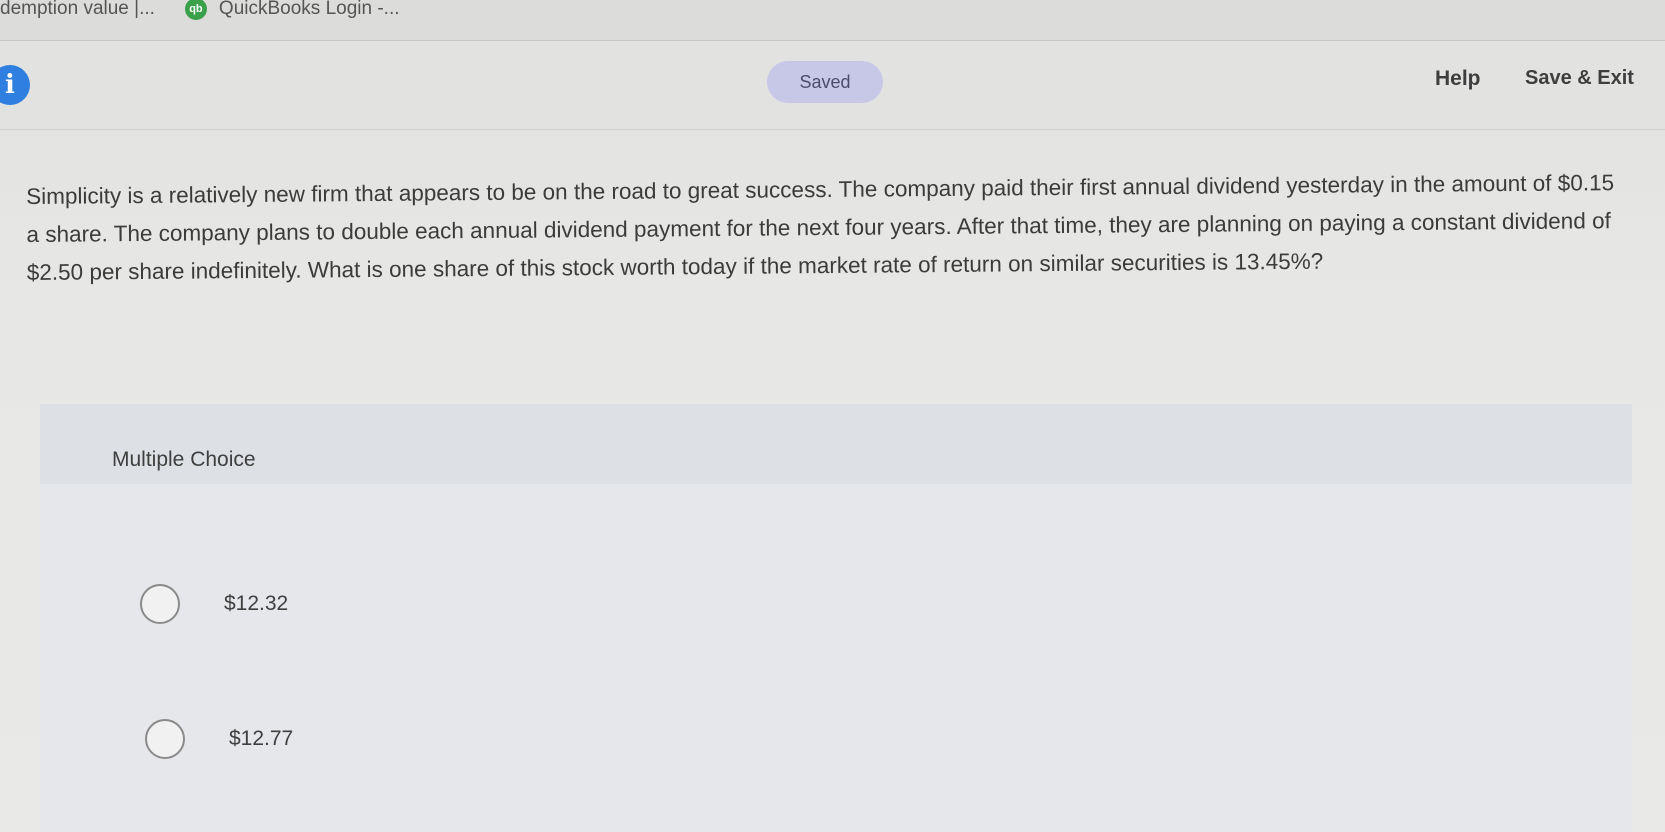  I want to click on answer-option-label: $12.77, so click(261, 738).